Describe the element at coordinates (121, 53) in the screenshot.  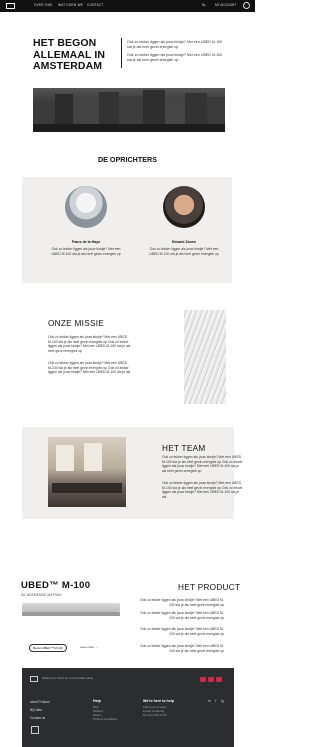
I see `hero-divider` at that location.